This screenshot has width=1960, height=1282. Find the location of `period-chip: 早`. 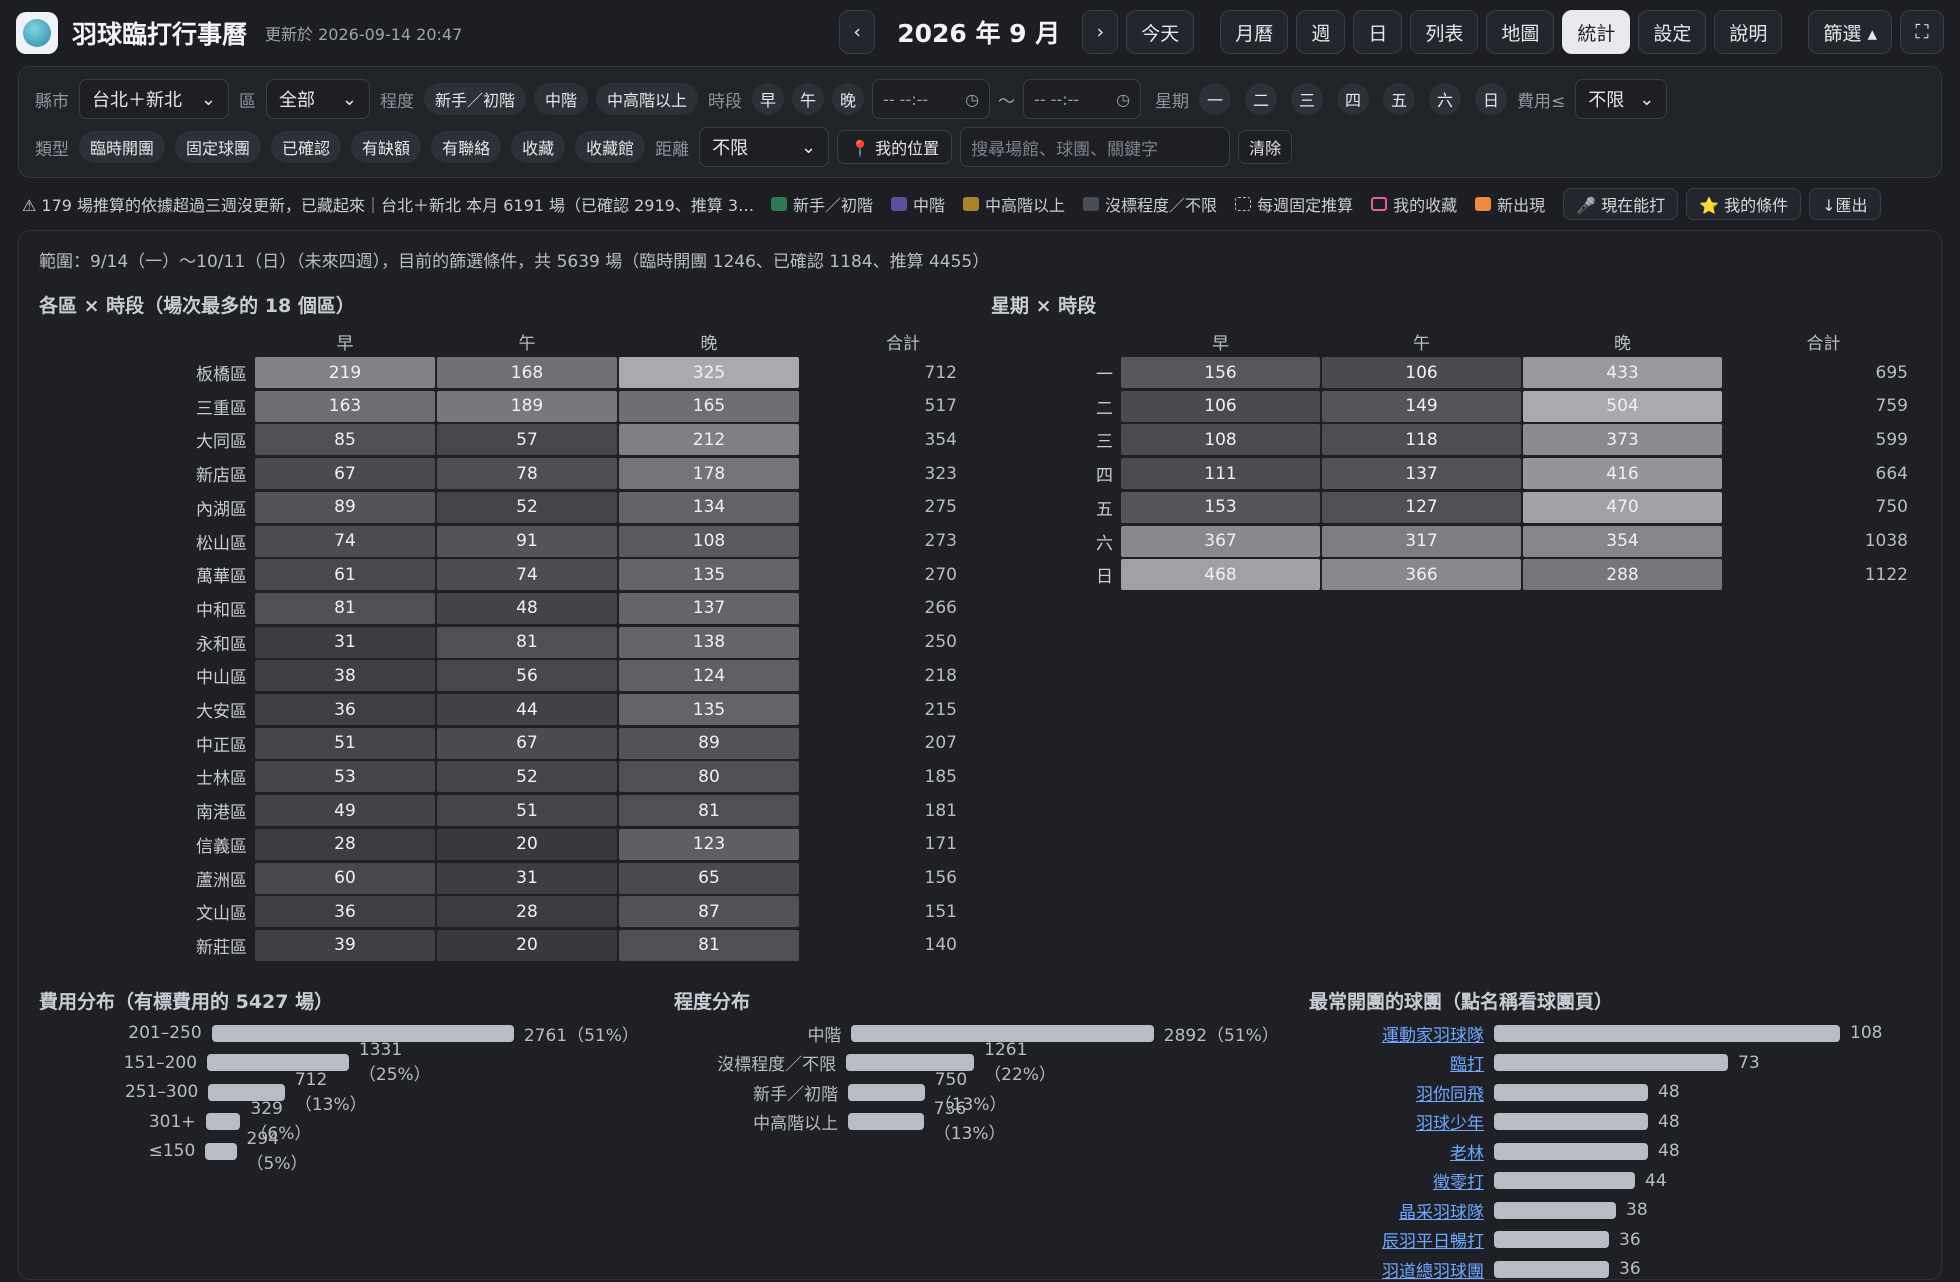

period-chip: 早 is located at coordinates (768, 99).